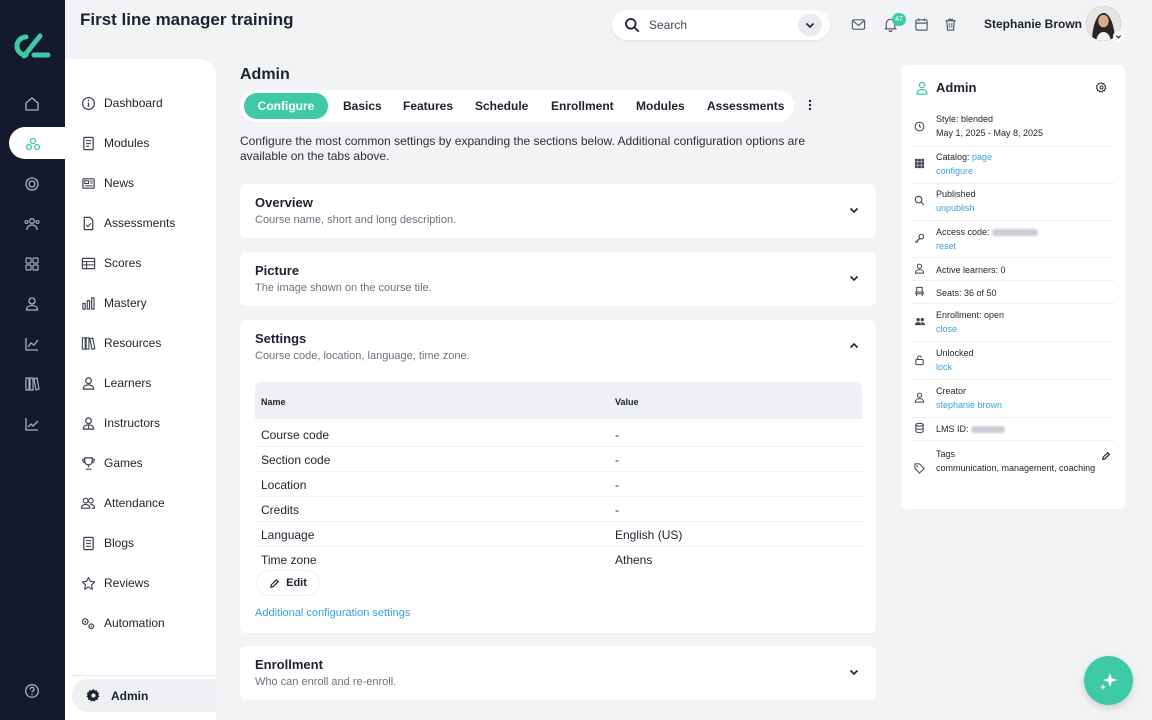 The width and height of the screenshot is (1152, 720). What do you see at coordinates (668, 25) in the screenshot?
I see `search-input: Search` at bounding box center [668, 25].